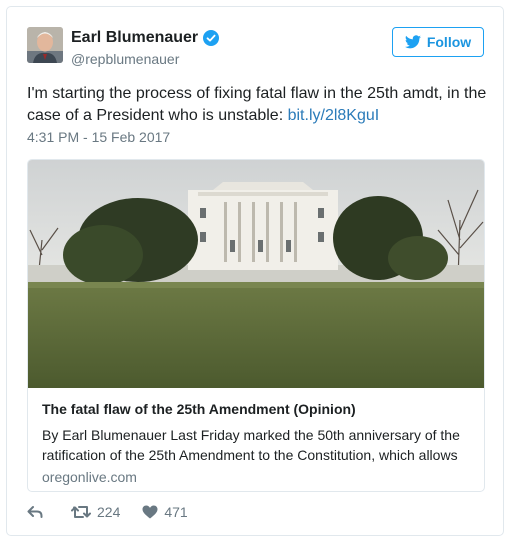  I want to click on preview-domain: oregonlive.com, so click(89, 477).